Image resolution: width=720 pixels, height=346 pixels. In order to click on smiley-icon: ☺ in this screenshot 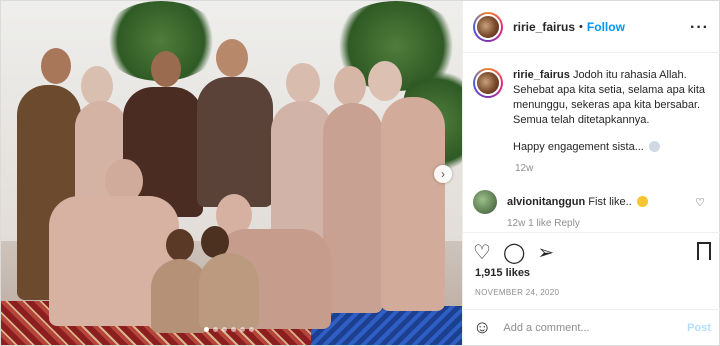, I will do `click(482, 327)`.